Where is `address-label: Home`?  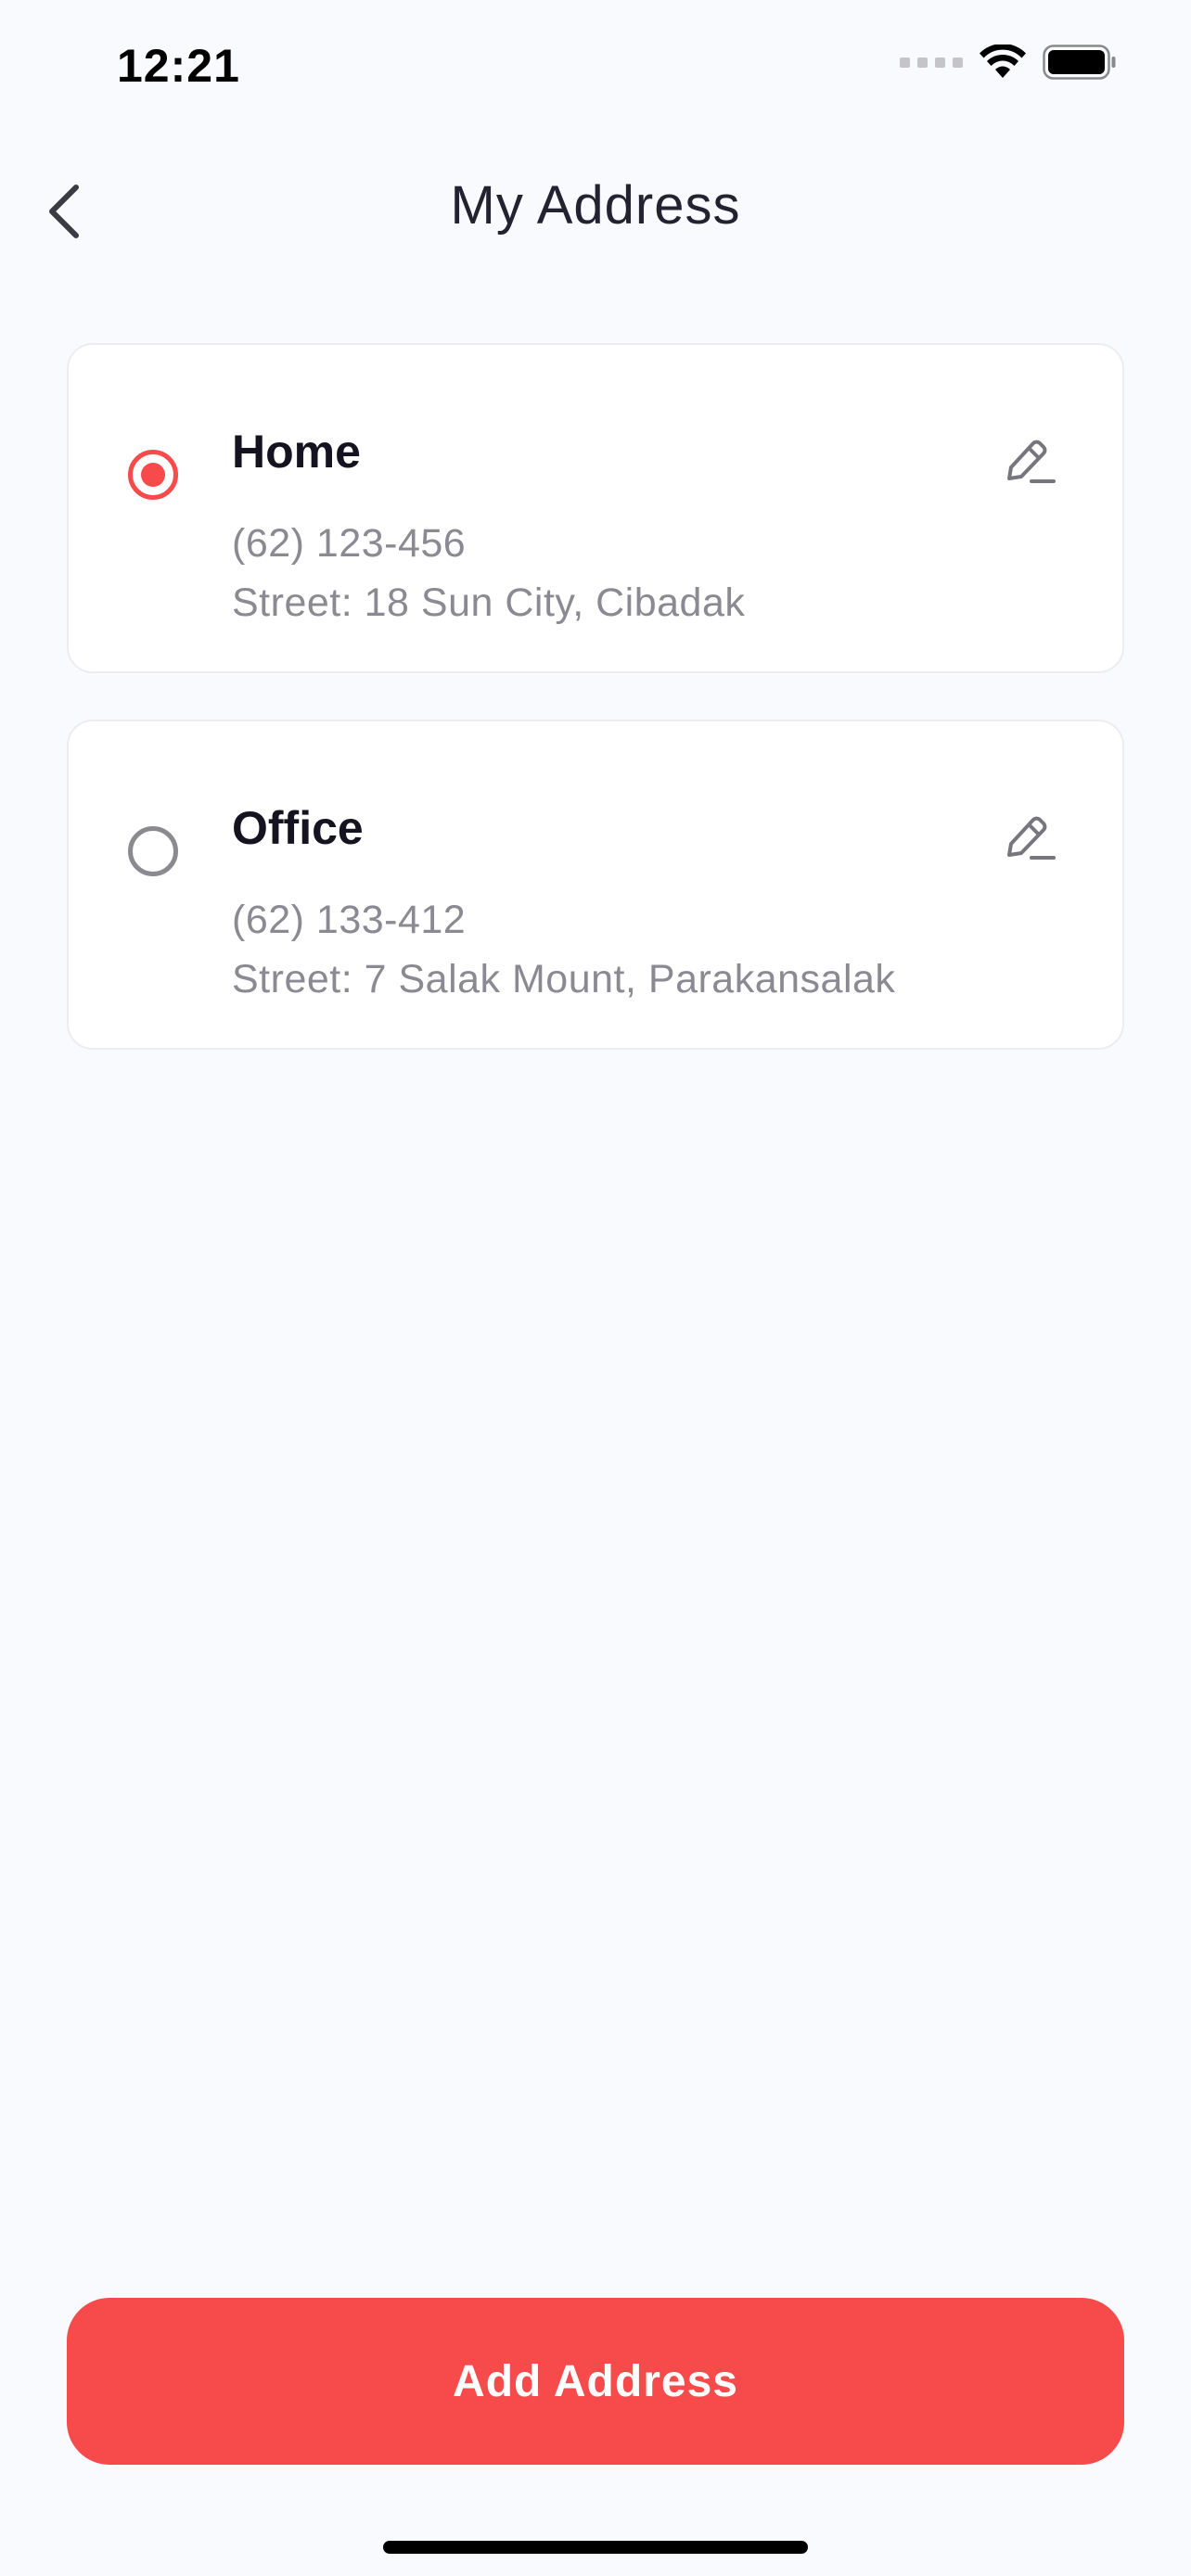
address-label: Home is located at coordinates (296, 452).